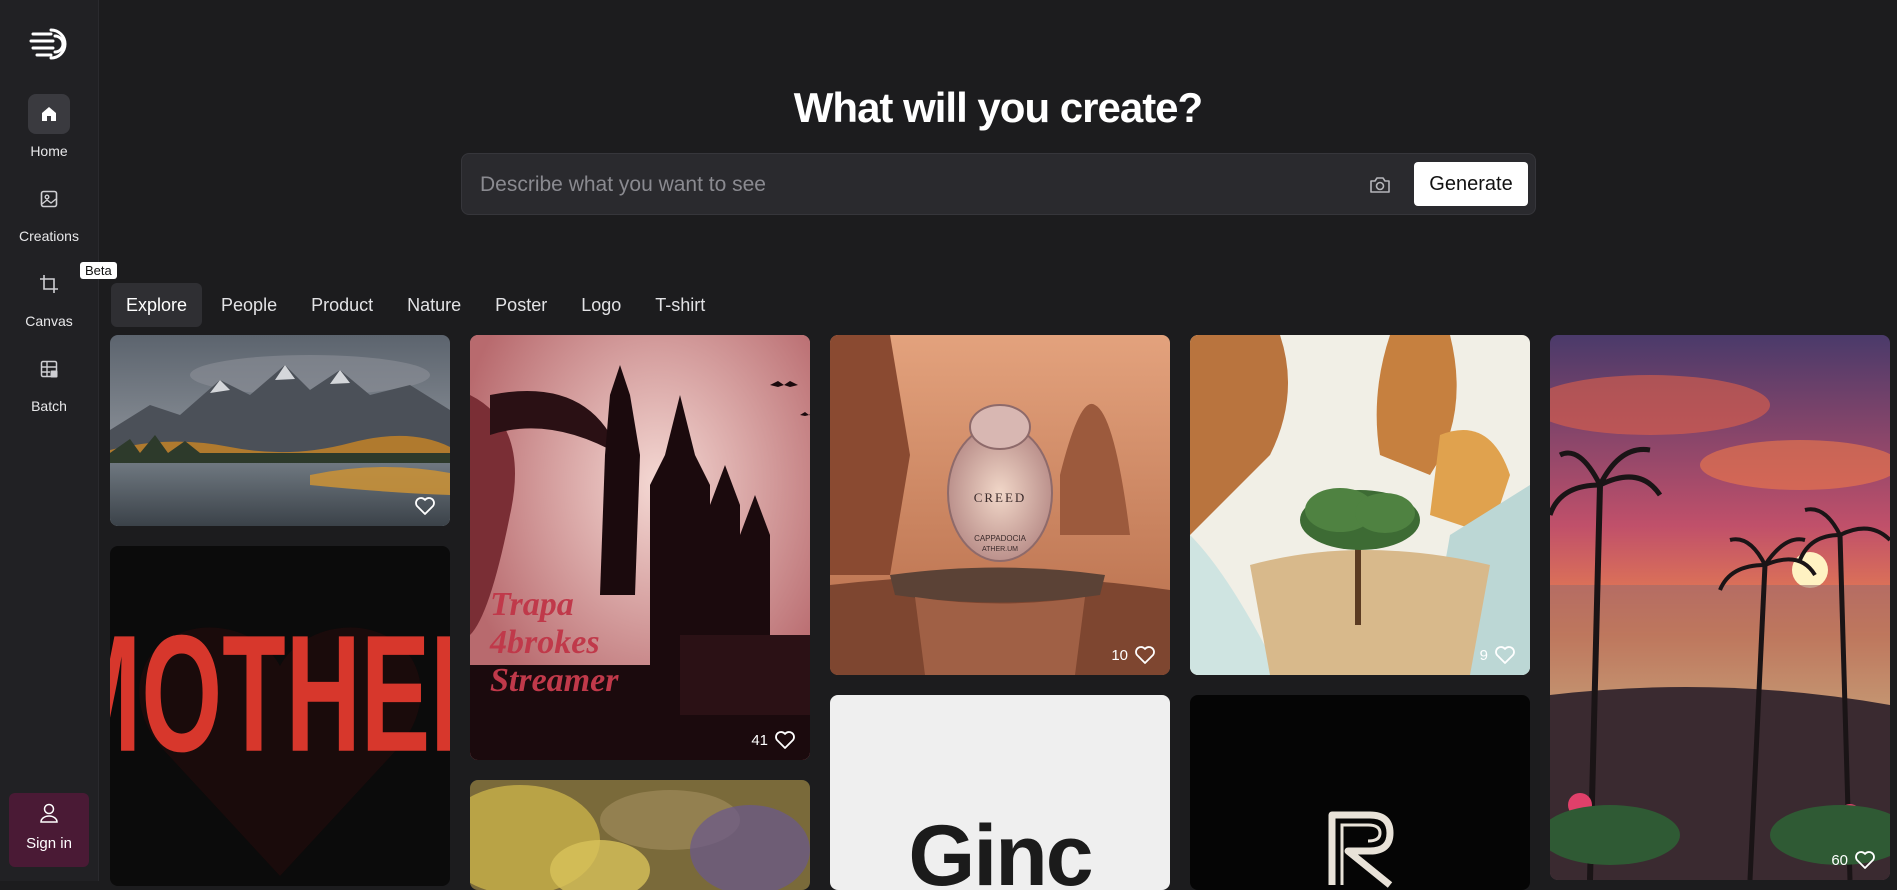  What do you see at coordinates (58, 440) in the screenshot?
I see `sidebar: Home Creations Beta Canvas Batch Sign in` at bounding box center [58, 440].